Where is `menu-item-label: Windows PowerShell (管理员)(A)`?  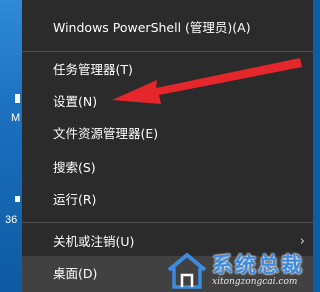 menu-item-label: Windows PowerShell (管理员)(A) is located at coordinates (152, 27).